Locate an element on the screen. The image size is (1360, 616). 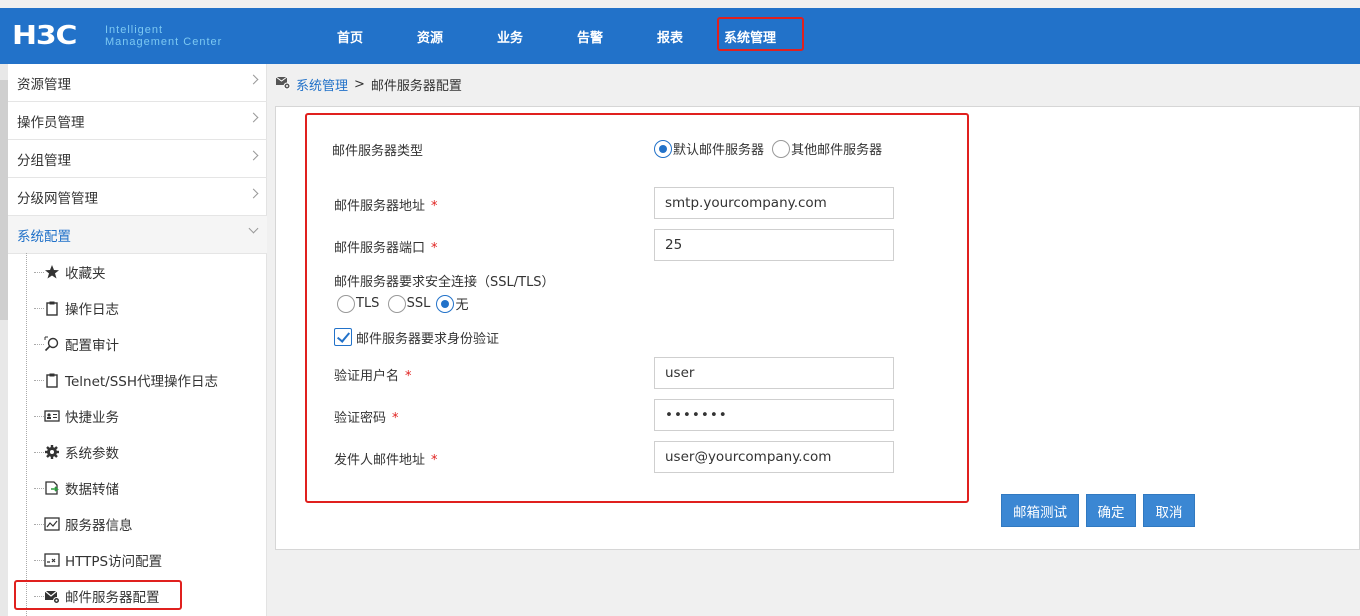
id-card-icon is located at coordinates (52, 416).